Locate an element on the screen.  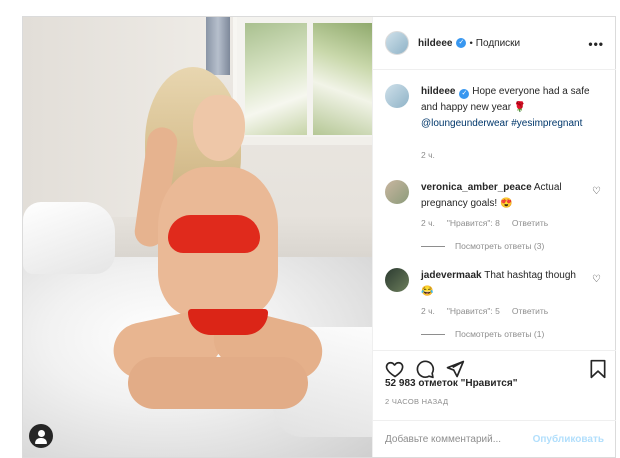
more-icon: ••• is located at coordinates (596, 44).